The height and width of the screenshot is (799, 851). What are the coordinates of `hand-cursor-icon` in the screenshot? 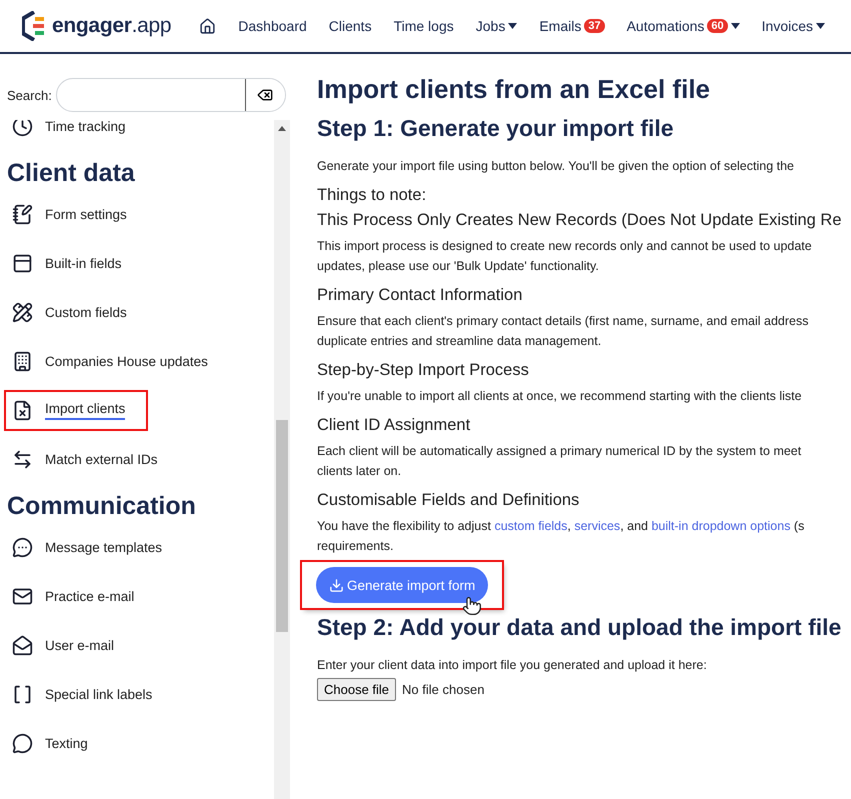 It's located at (472, 606).